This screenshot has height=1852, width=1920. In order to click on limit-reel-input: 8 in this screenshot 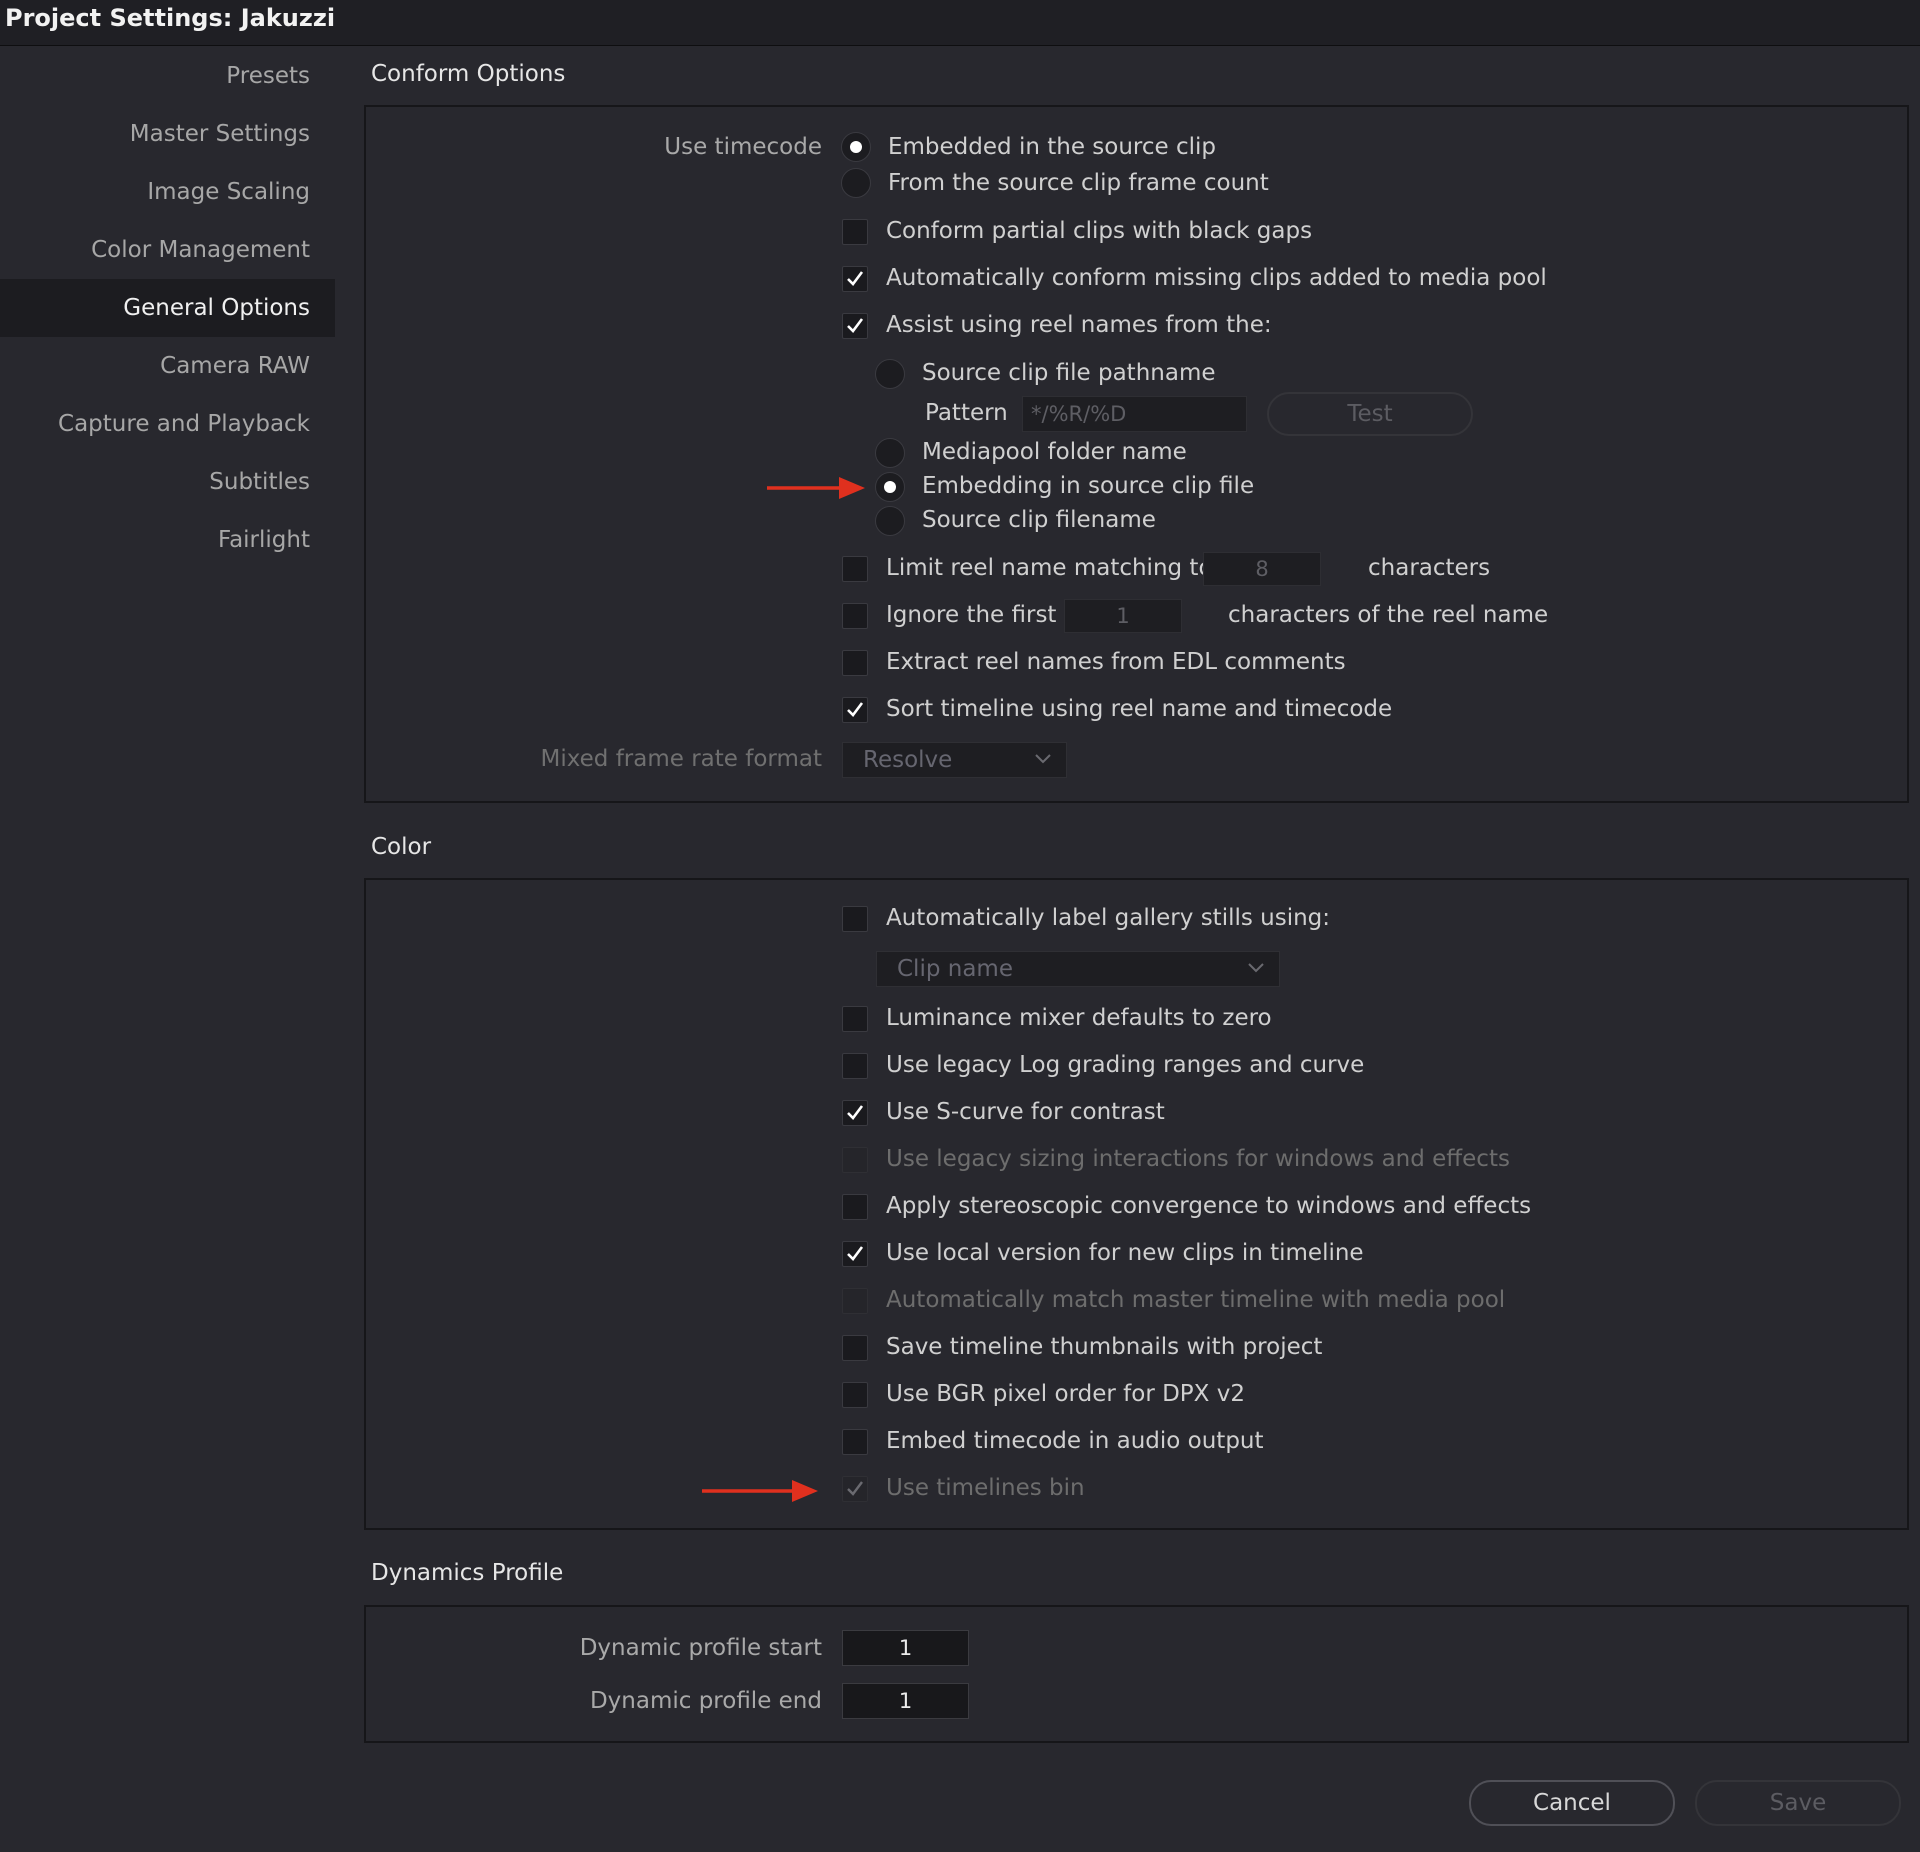, I will do `click(1262, 569)`.